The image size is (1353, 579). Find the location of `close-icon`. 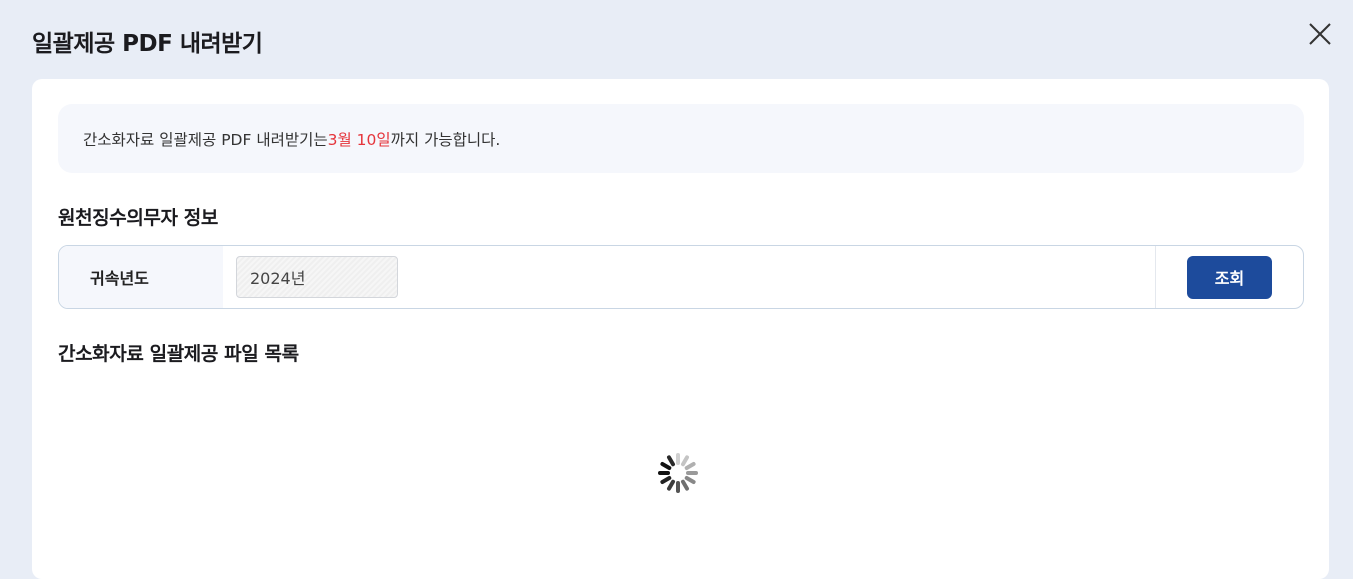

close-icon is located at coordinates (1320, 34).